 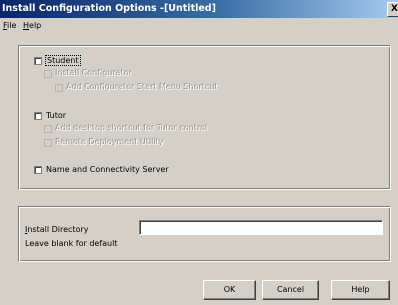 I want to click on name-server-label: Name and Connectivity Server, so click(x=107, y=169).